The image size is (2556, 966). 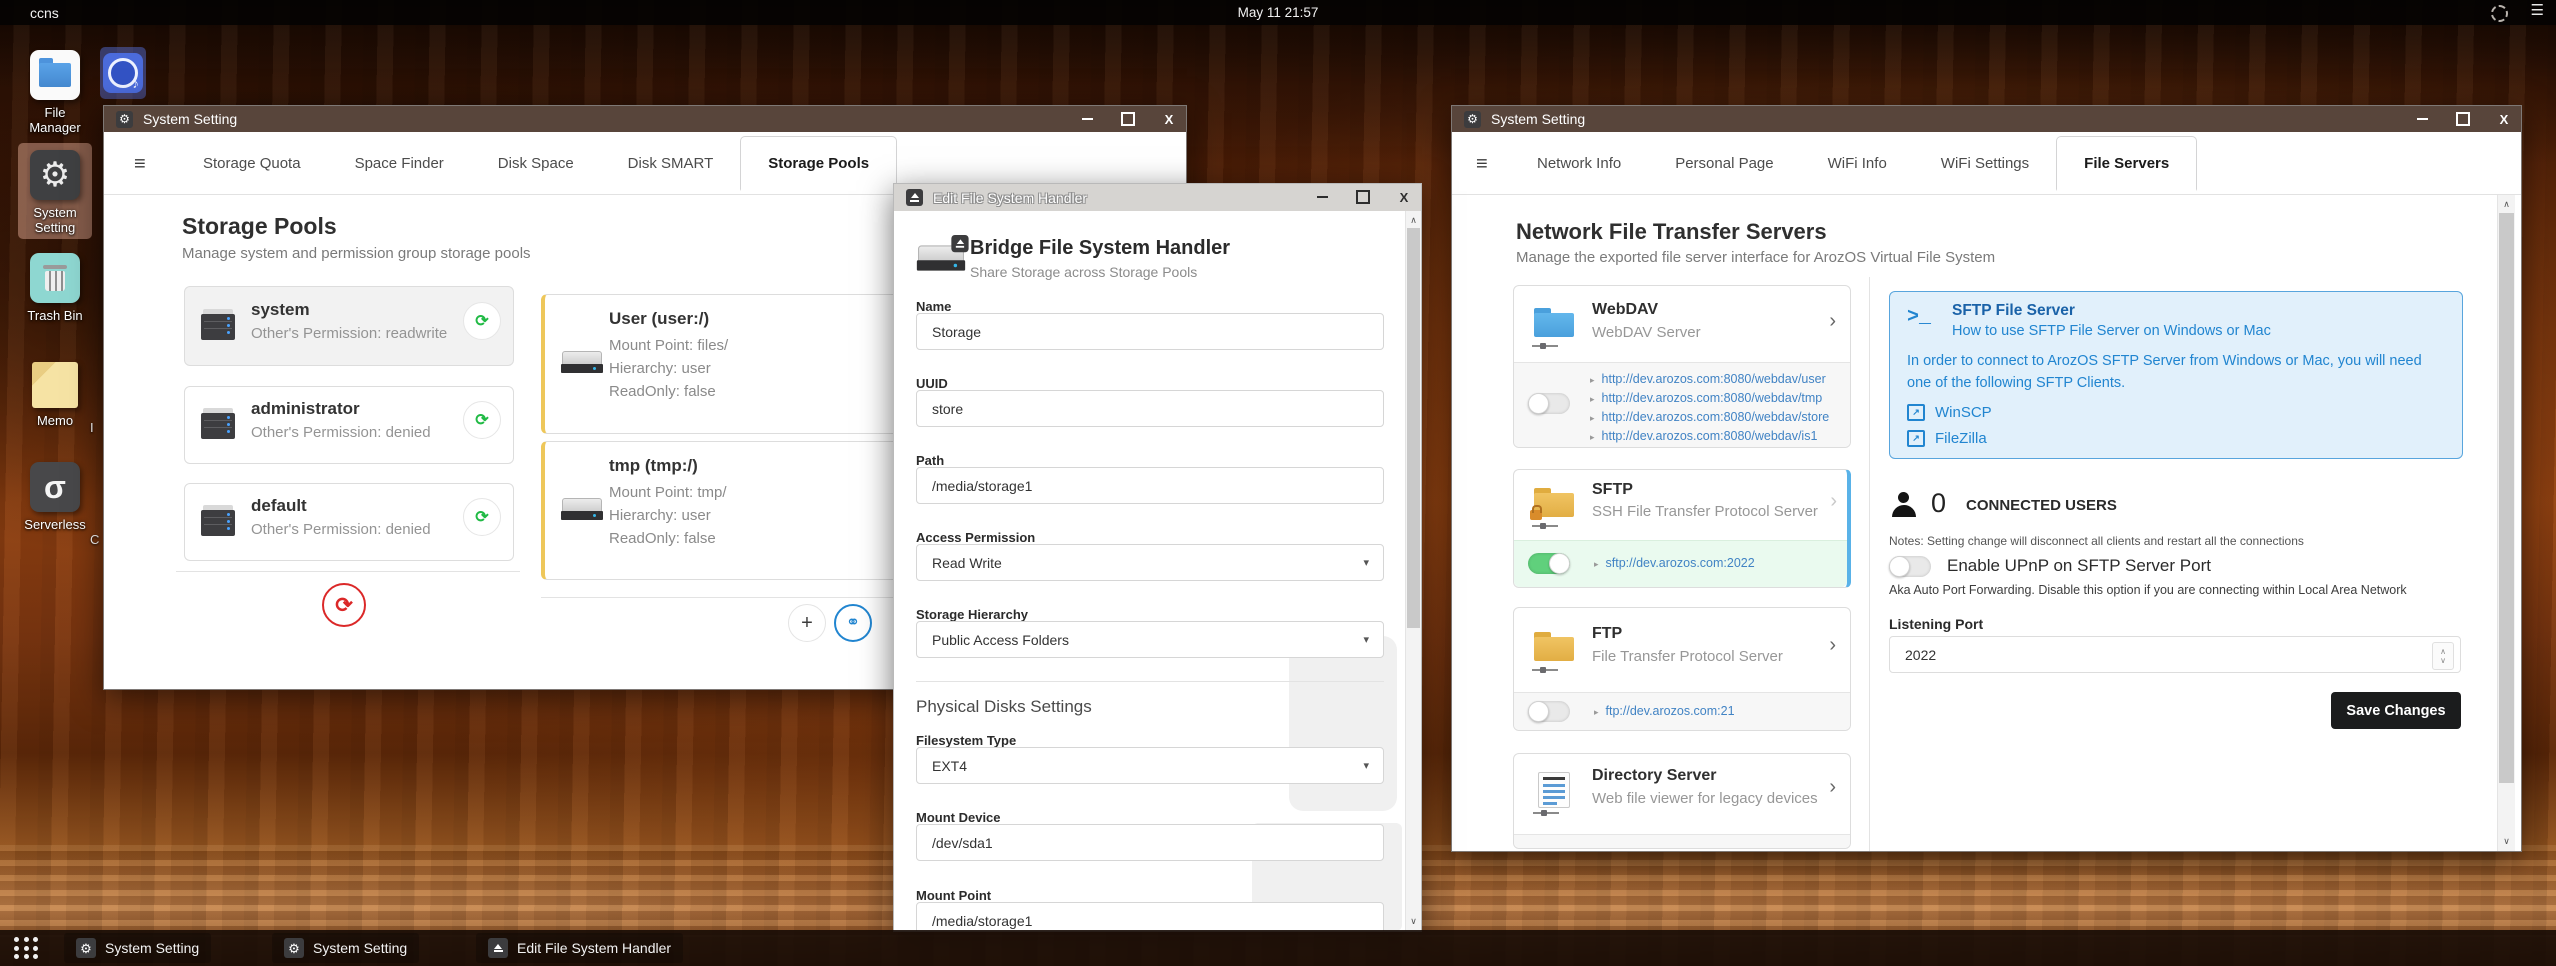 What do you see at coordinates (1549, 403) in the screenshot?
I see `webdav-toggle` at bounding box center [1549, 403].